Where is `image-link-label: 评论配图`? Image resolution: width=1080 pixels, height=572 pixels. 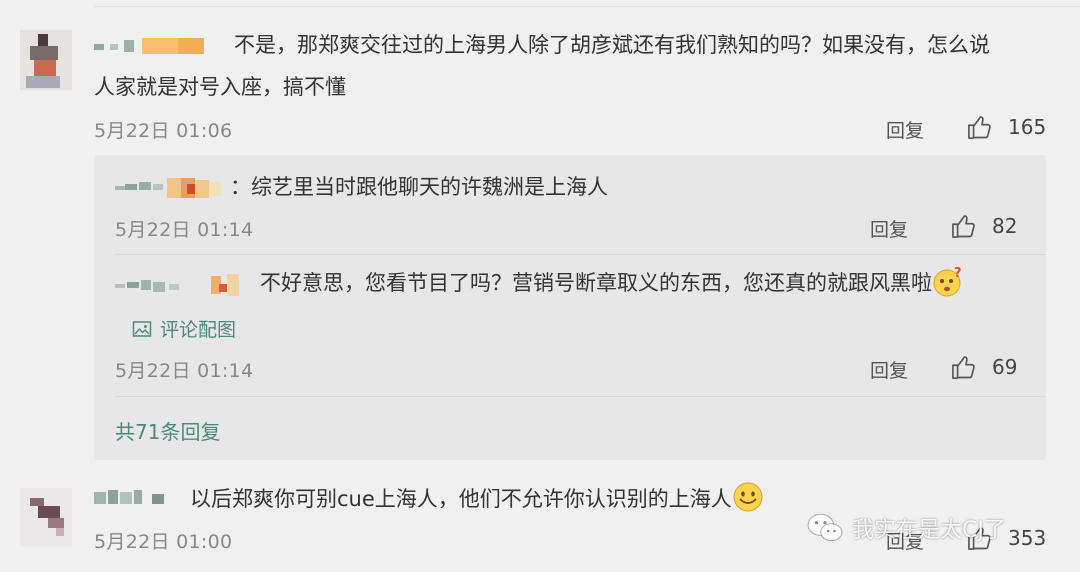
image-link-label: 评论配图 is located at coordinates (198, 330).